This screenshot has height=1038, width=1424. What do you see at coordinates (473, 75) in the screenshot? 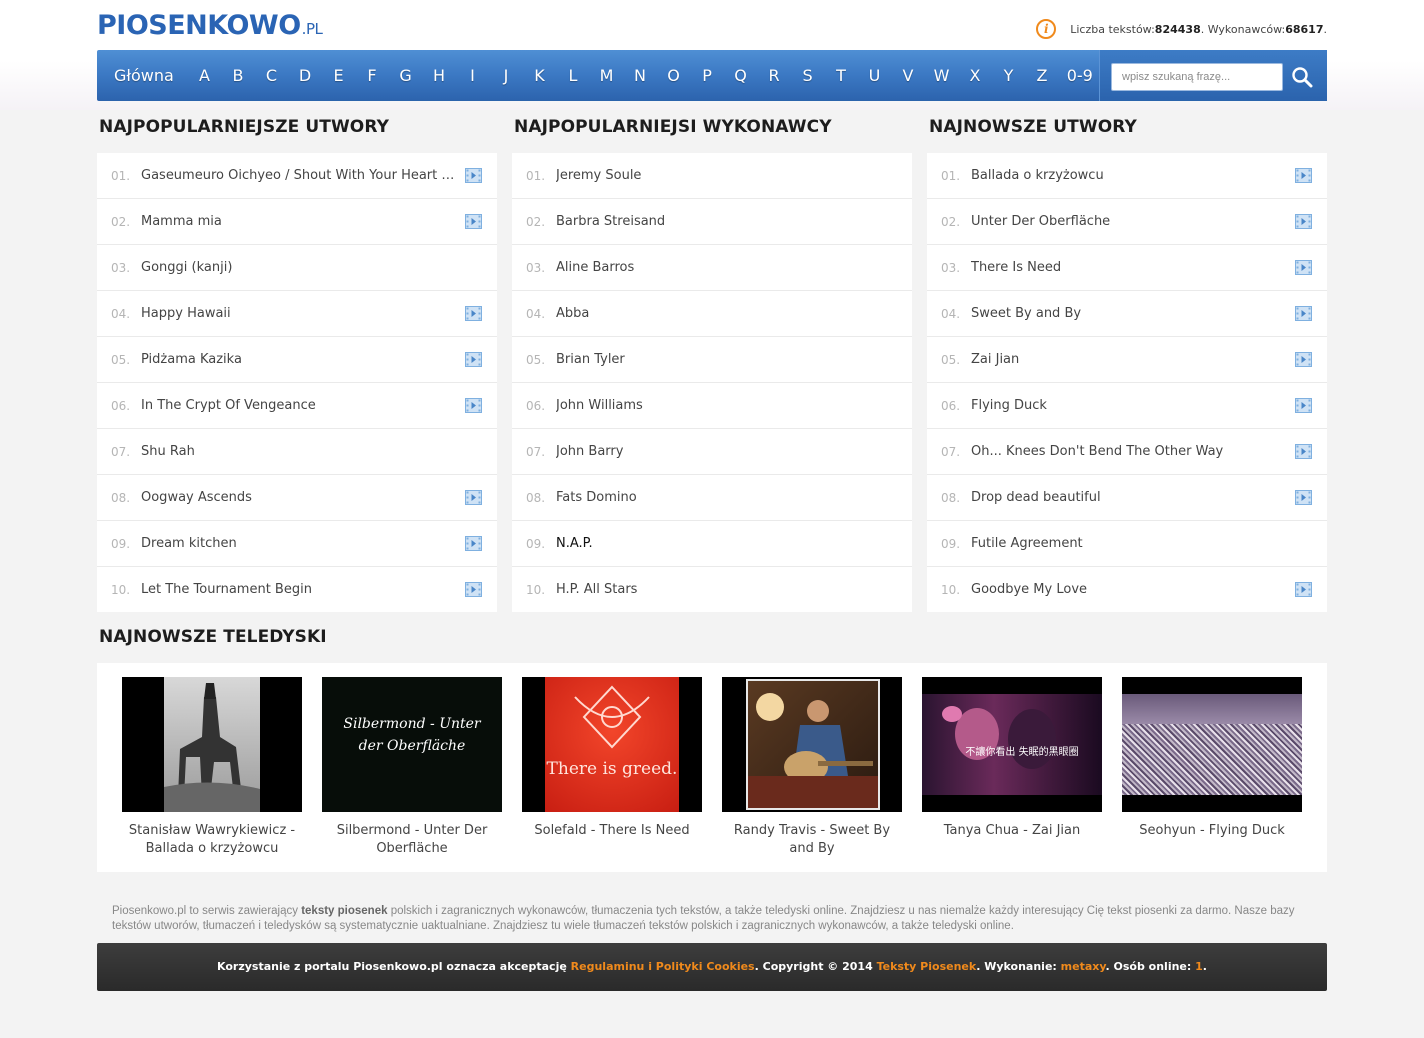
I see `nav-letter-i: I` at bounding box center [473, 75].